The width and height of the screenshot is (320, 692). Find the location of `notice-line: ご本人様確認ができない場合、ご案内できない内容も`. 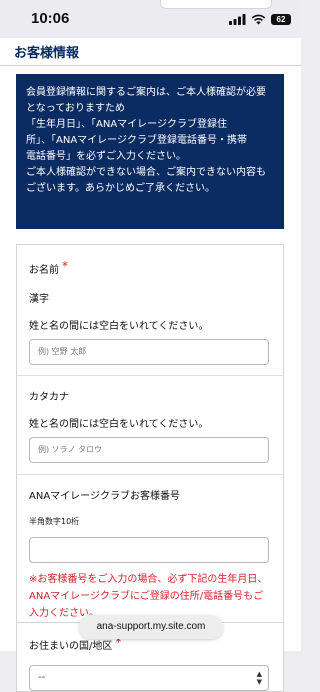

notice-line: ご本人様確認ができない場合、ご案内できない内容も is located at coordinates (146, 172).